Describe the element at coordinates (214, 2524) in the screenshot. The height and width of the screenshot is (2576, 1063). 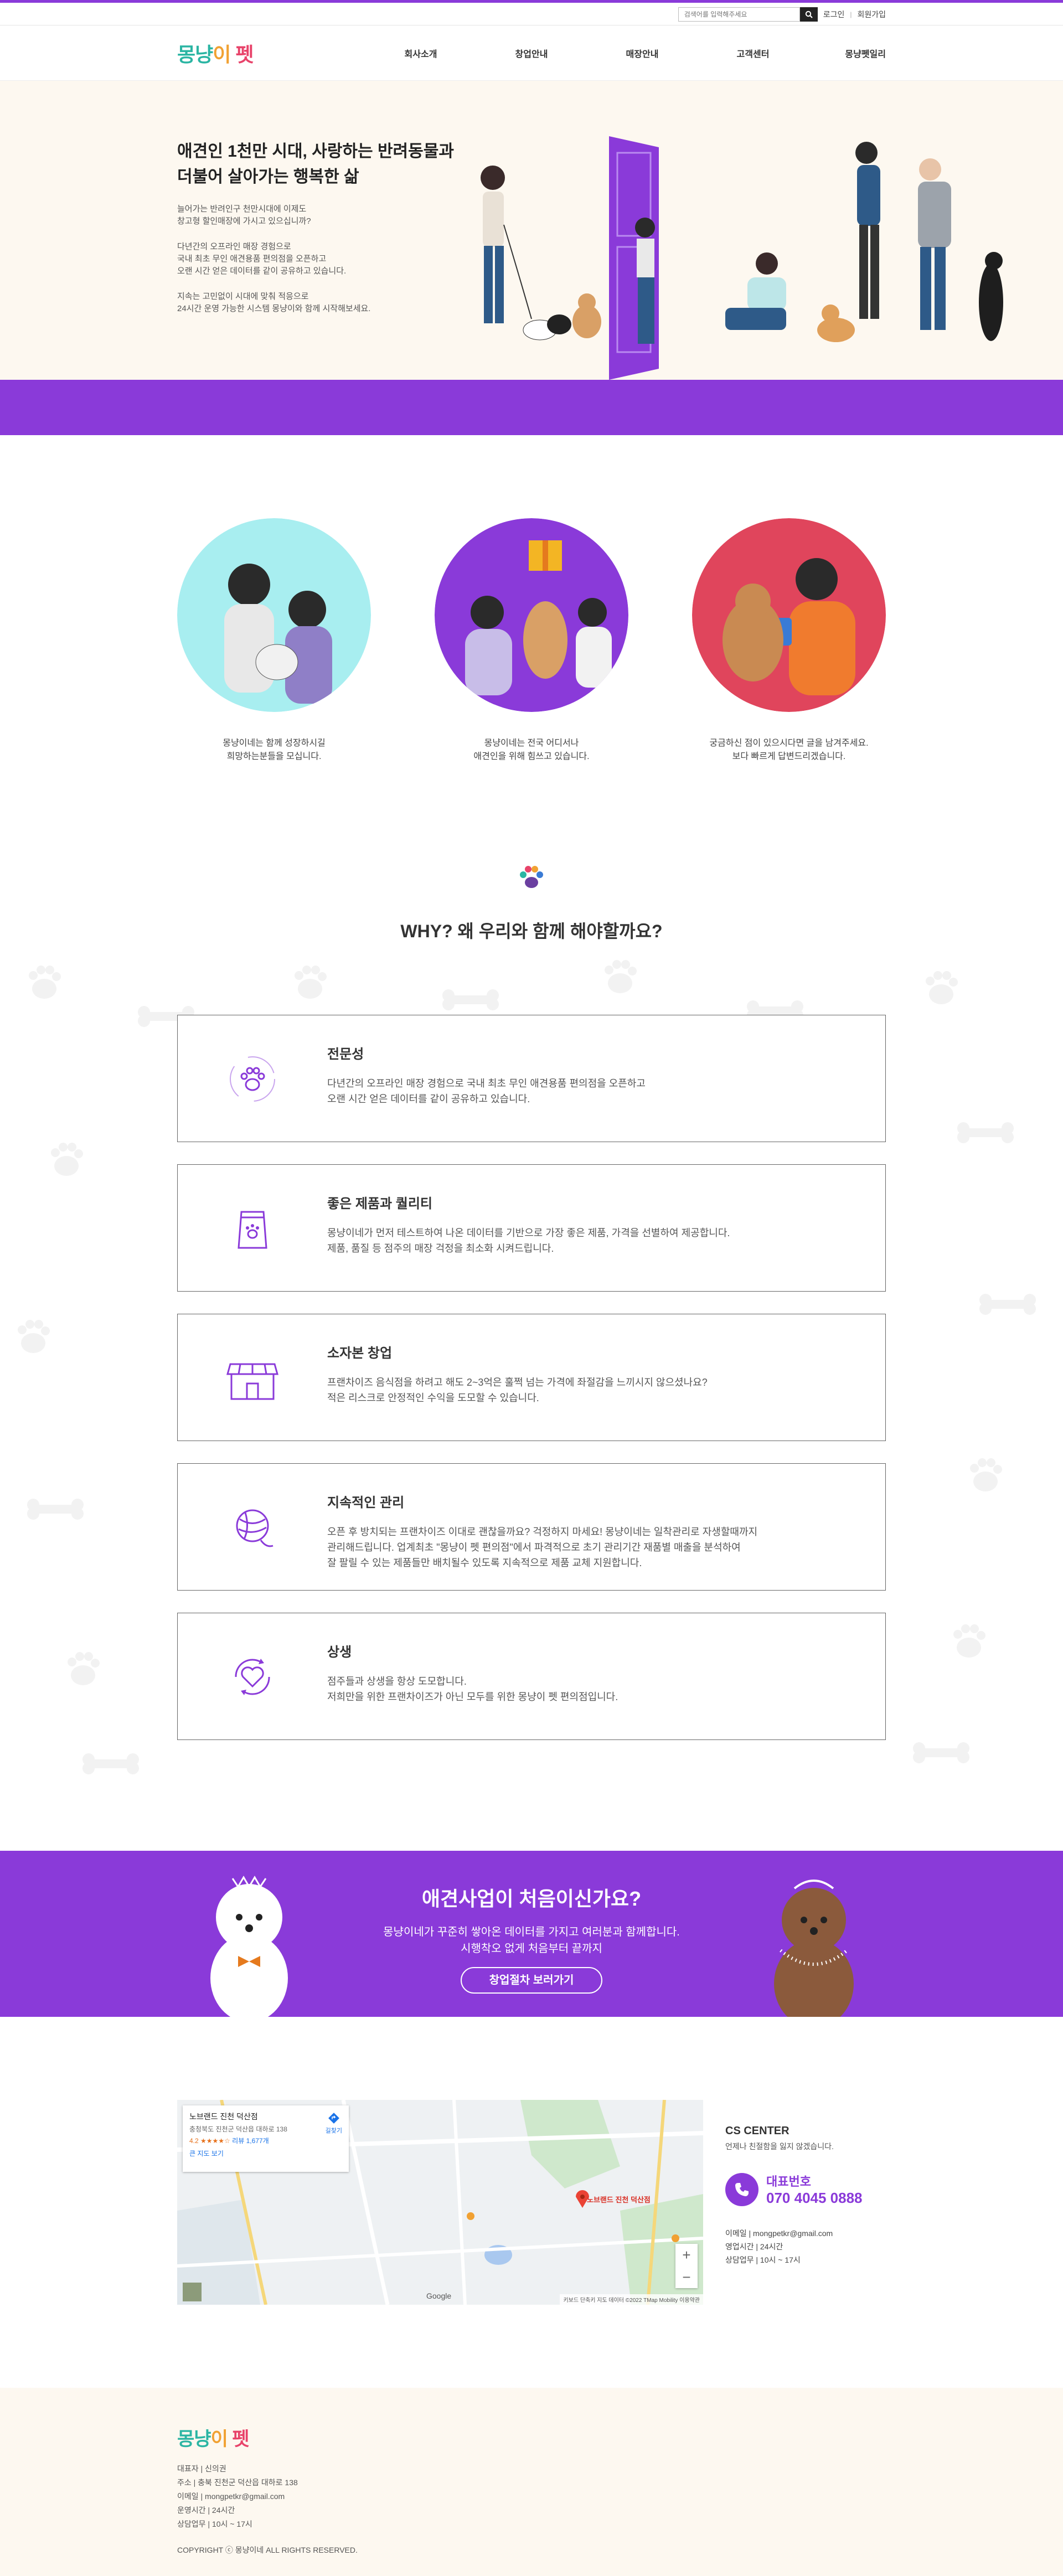
I see `footer-counsel: 상담업무 | 10시 ~ 17시` at that location.